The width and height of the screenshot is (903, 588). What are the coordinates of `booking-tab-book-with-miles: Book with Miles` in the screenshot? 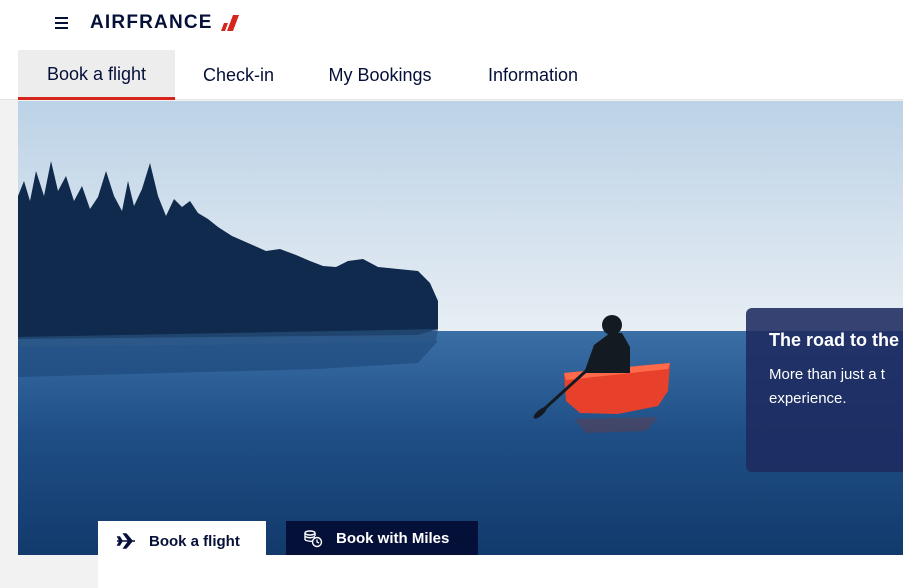 It's located at (382, 538).